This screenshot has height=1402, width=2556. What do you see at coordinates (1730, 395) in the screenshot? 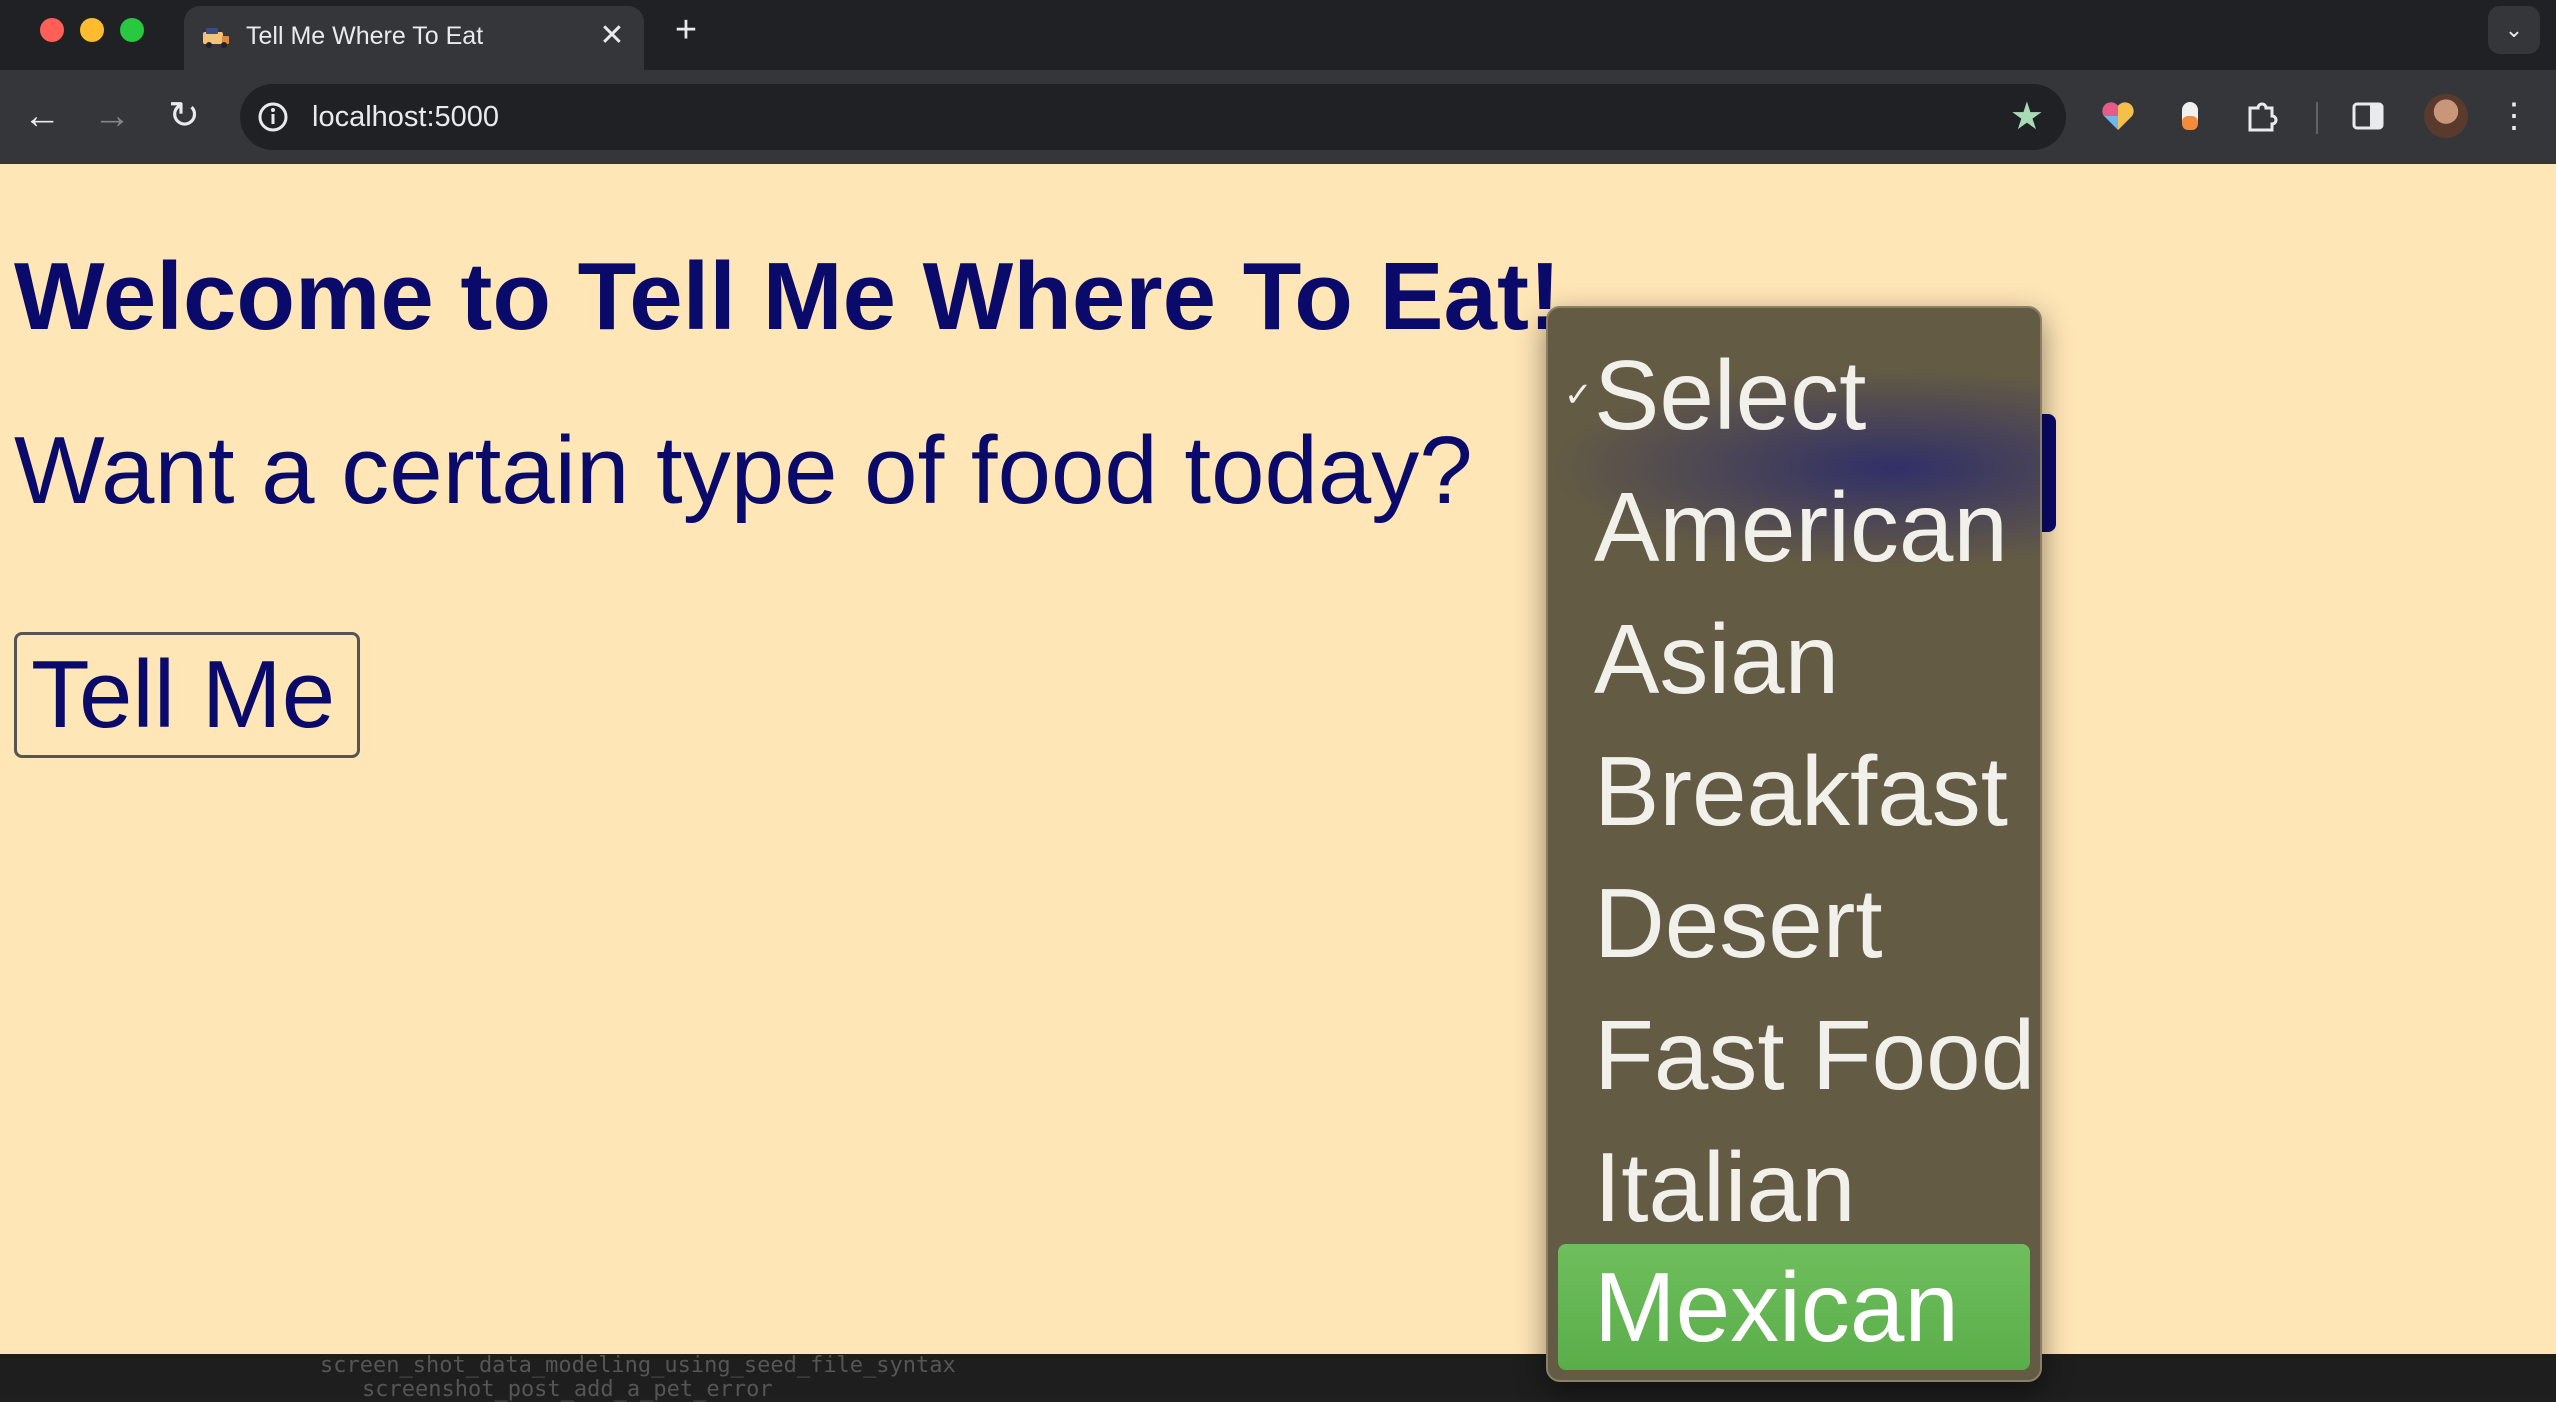
I see `option-label: Select` at bounding box center [1730, 395].